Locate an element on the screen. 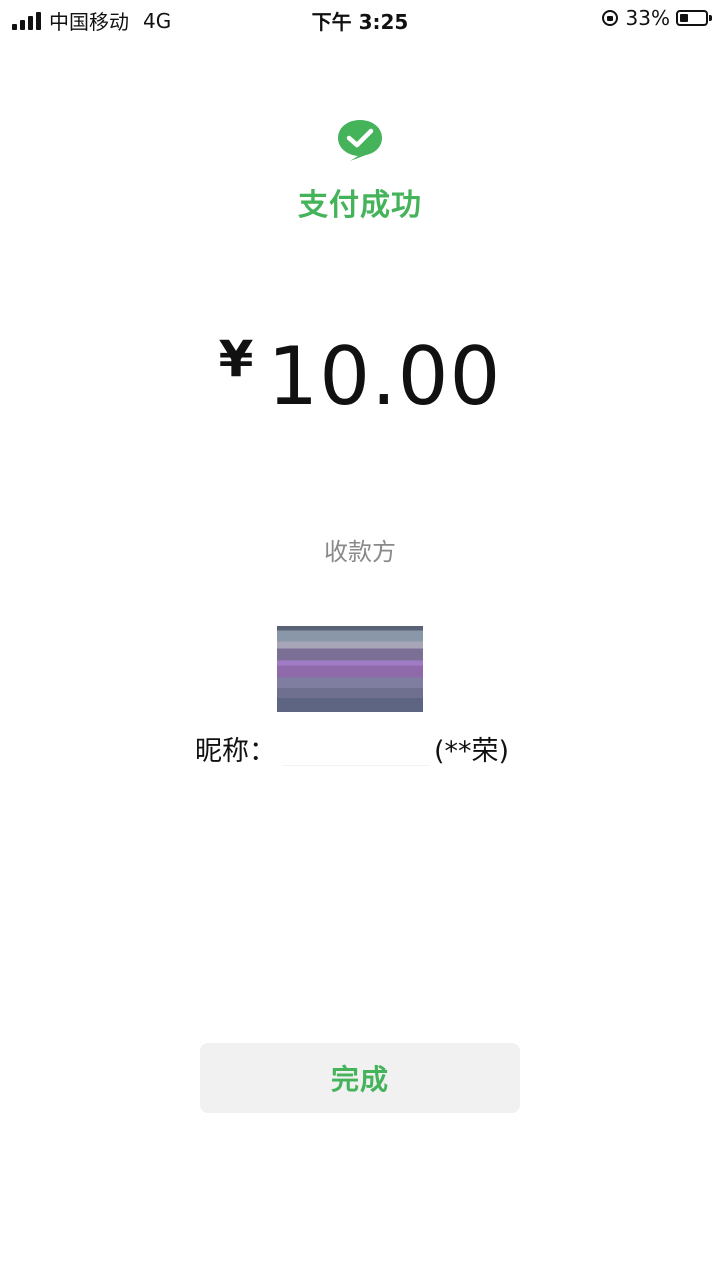 The height and width of the screenshot is (1280, 720). payee-masked-name: (**荣) is located at coordinates (472, 751).